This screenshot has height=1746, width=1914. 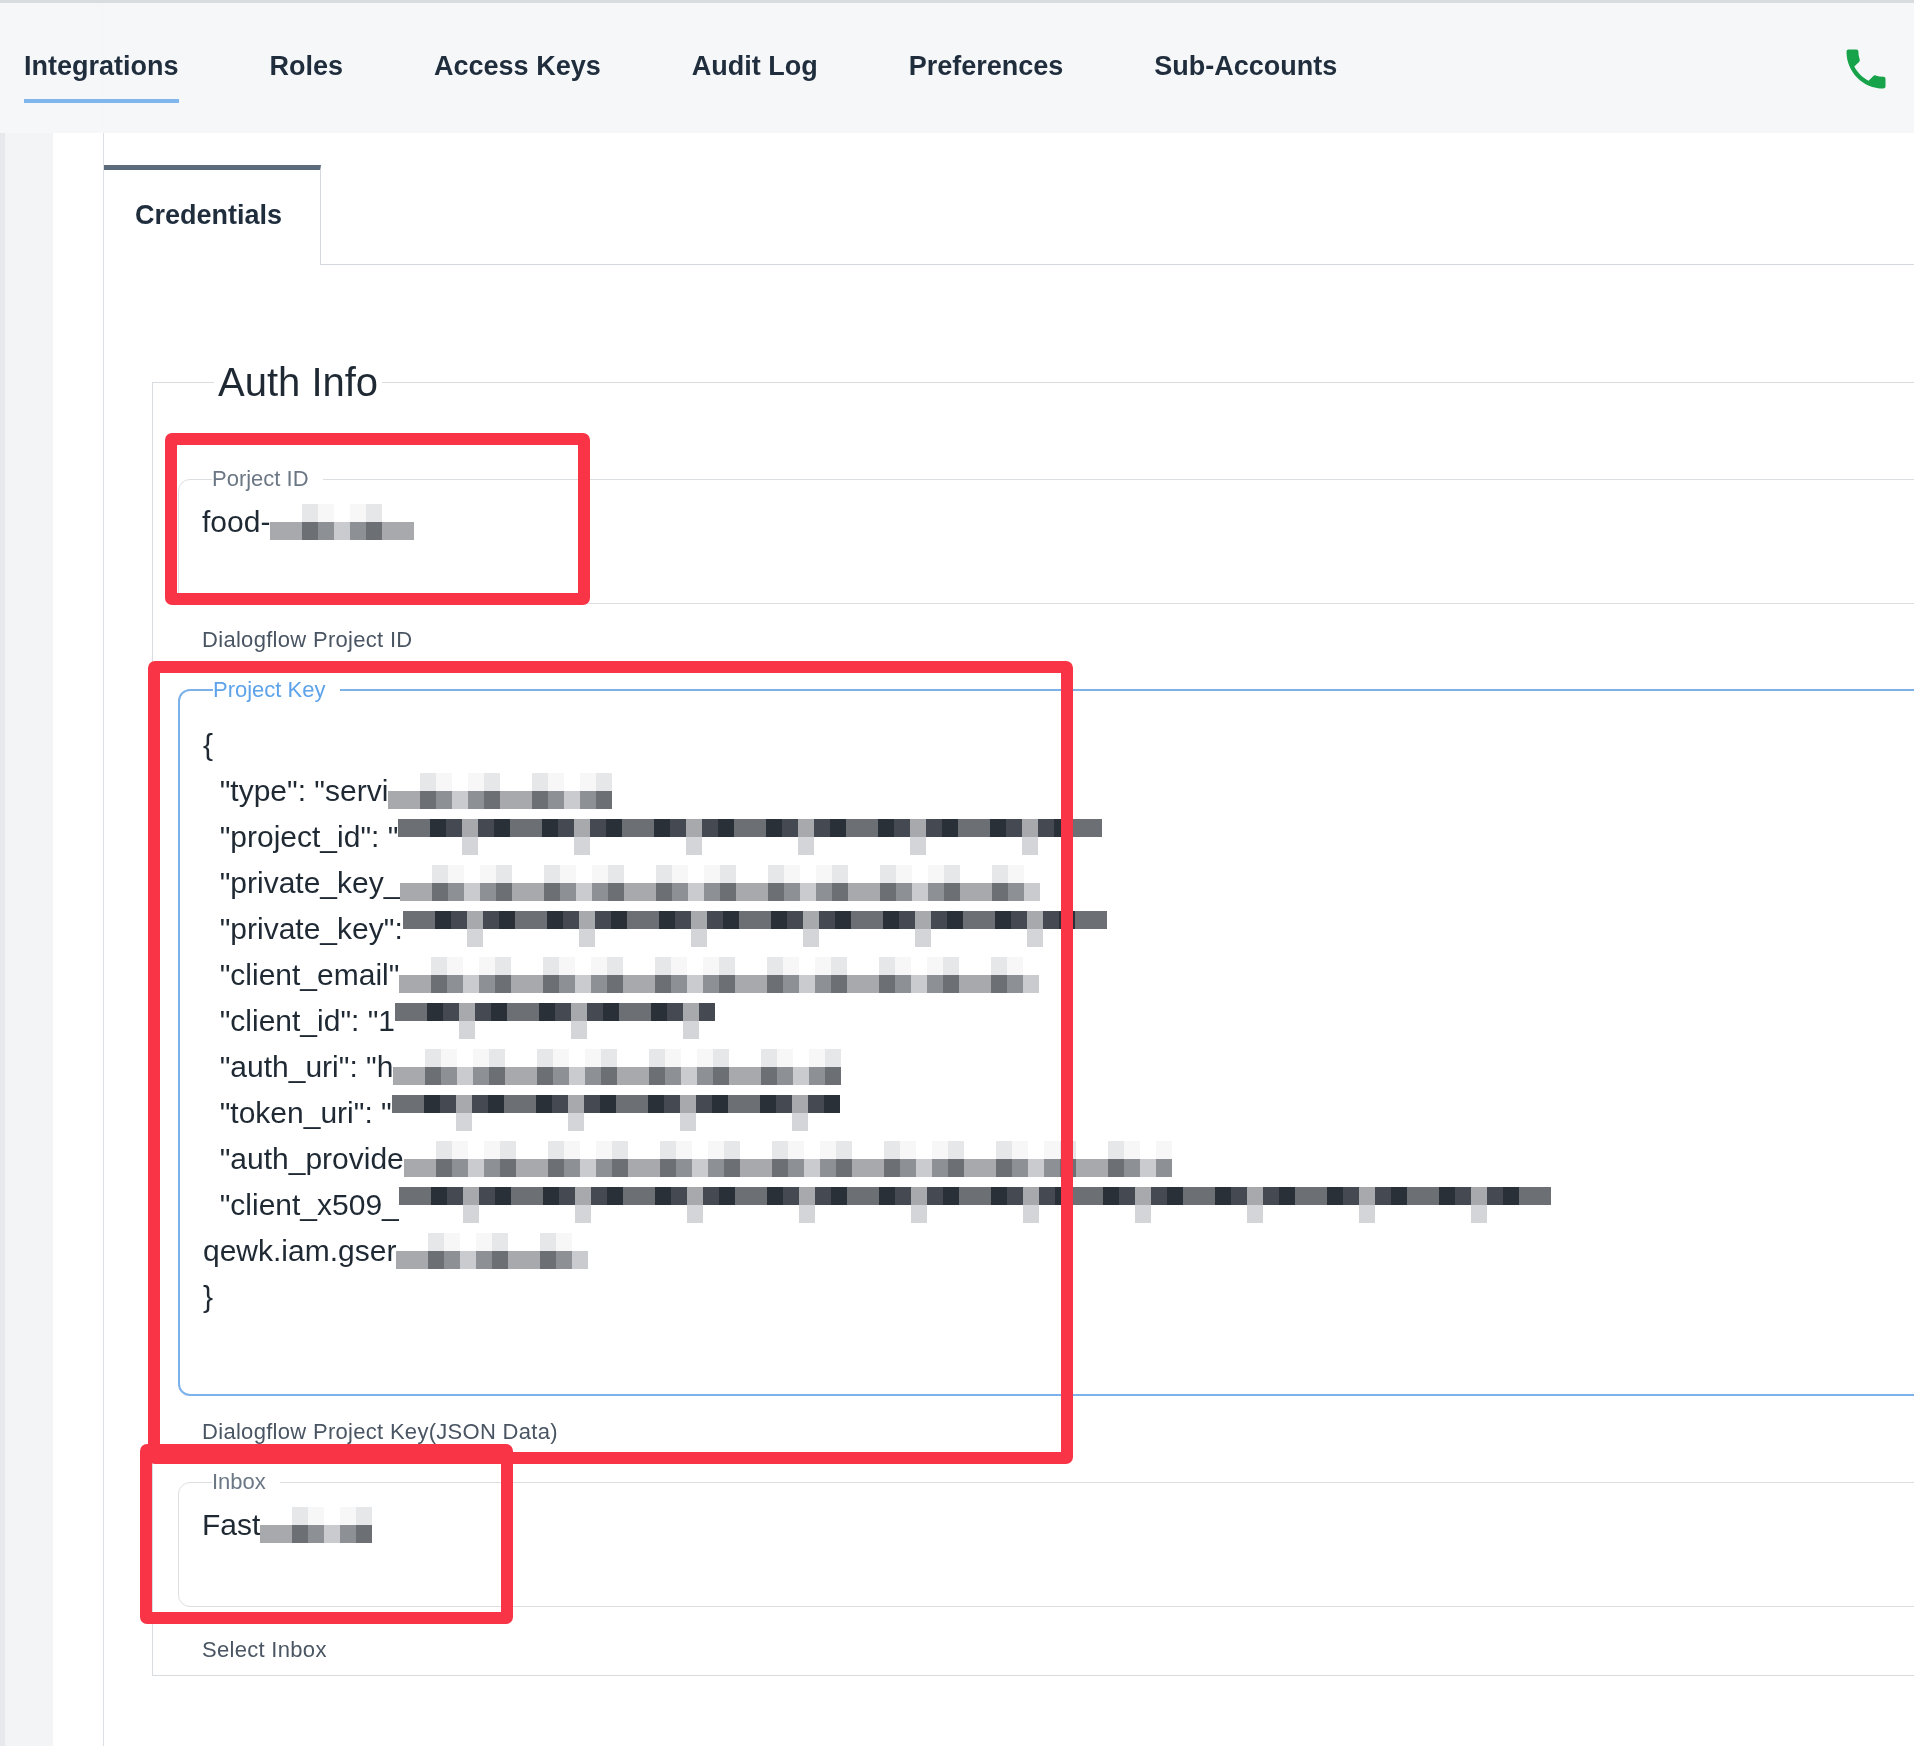 What do you see at coordinates (517, 77) in the screenshot?
I see `nav-tab: Access Keys` at bounding box center [517, 77].